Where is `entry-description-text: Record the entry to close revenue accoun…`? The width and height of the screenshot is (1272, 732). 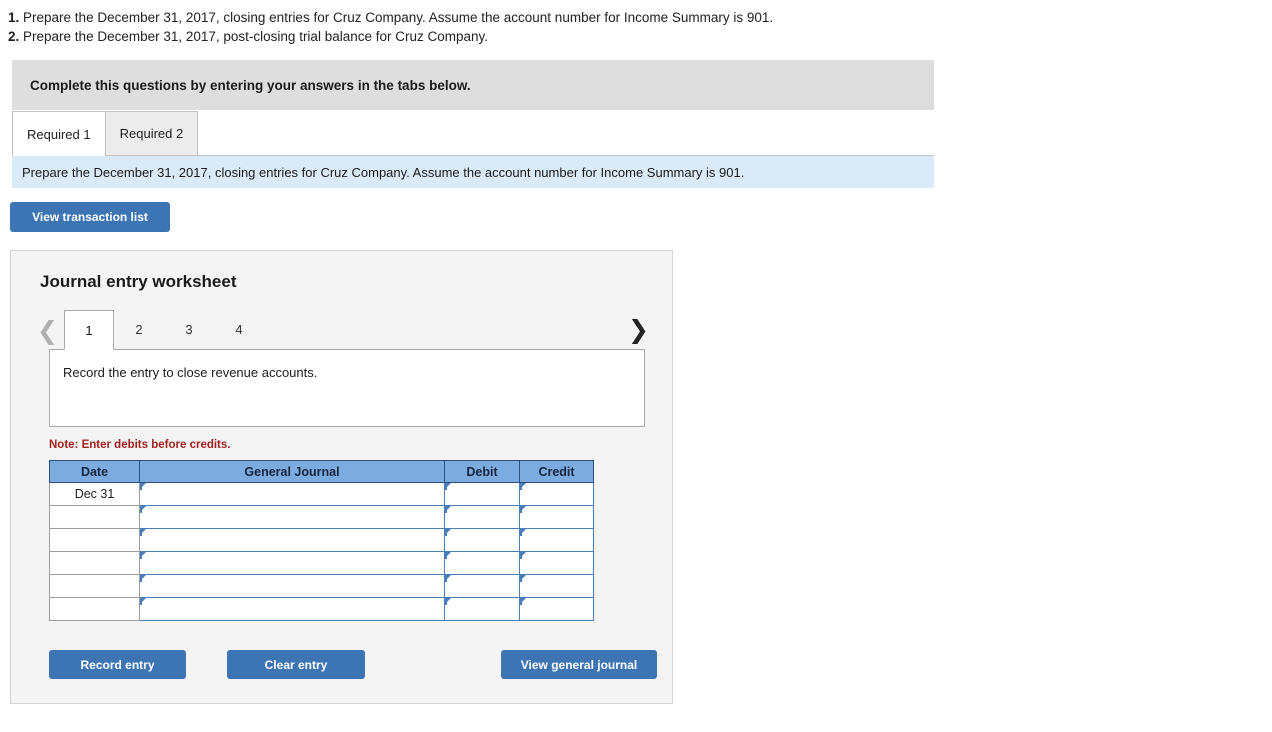
entry-description-text: Record the entry to close revenue accoun… is located at coordinates (190, 372).